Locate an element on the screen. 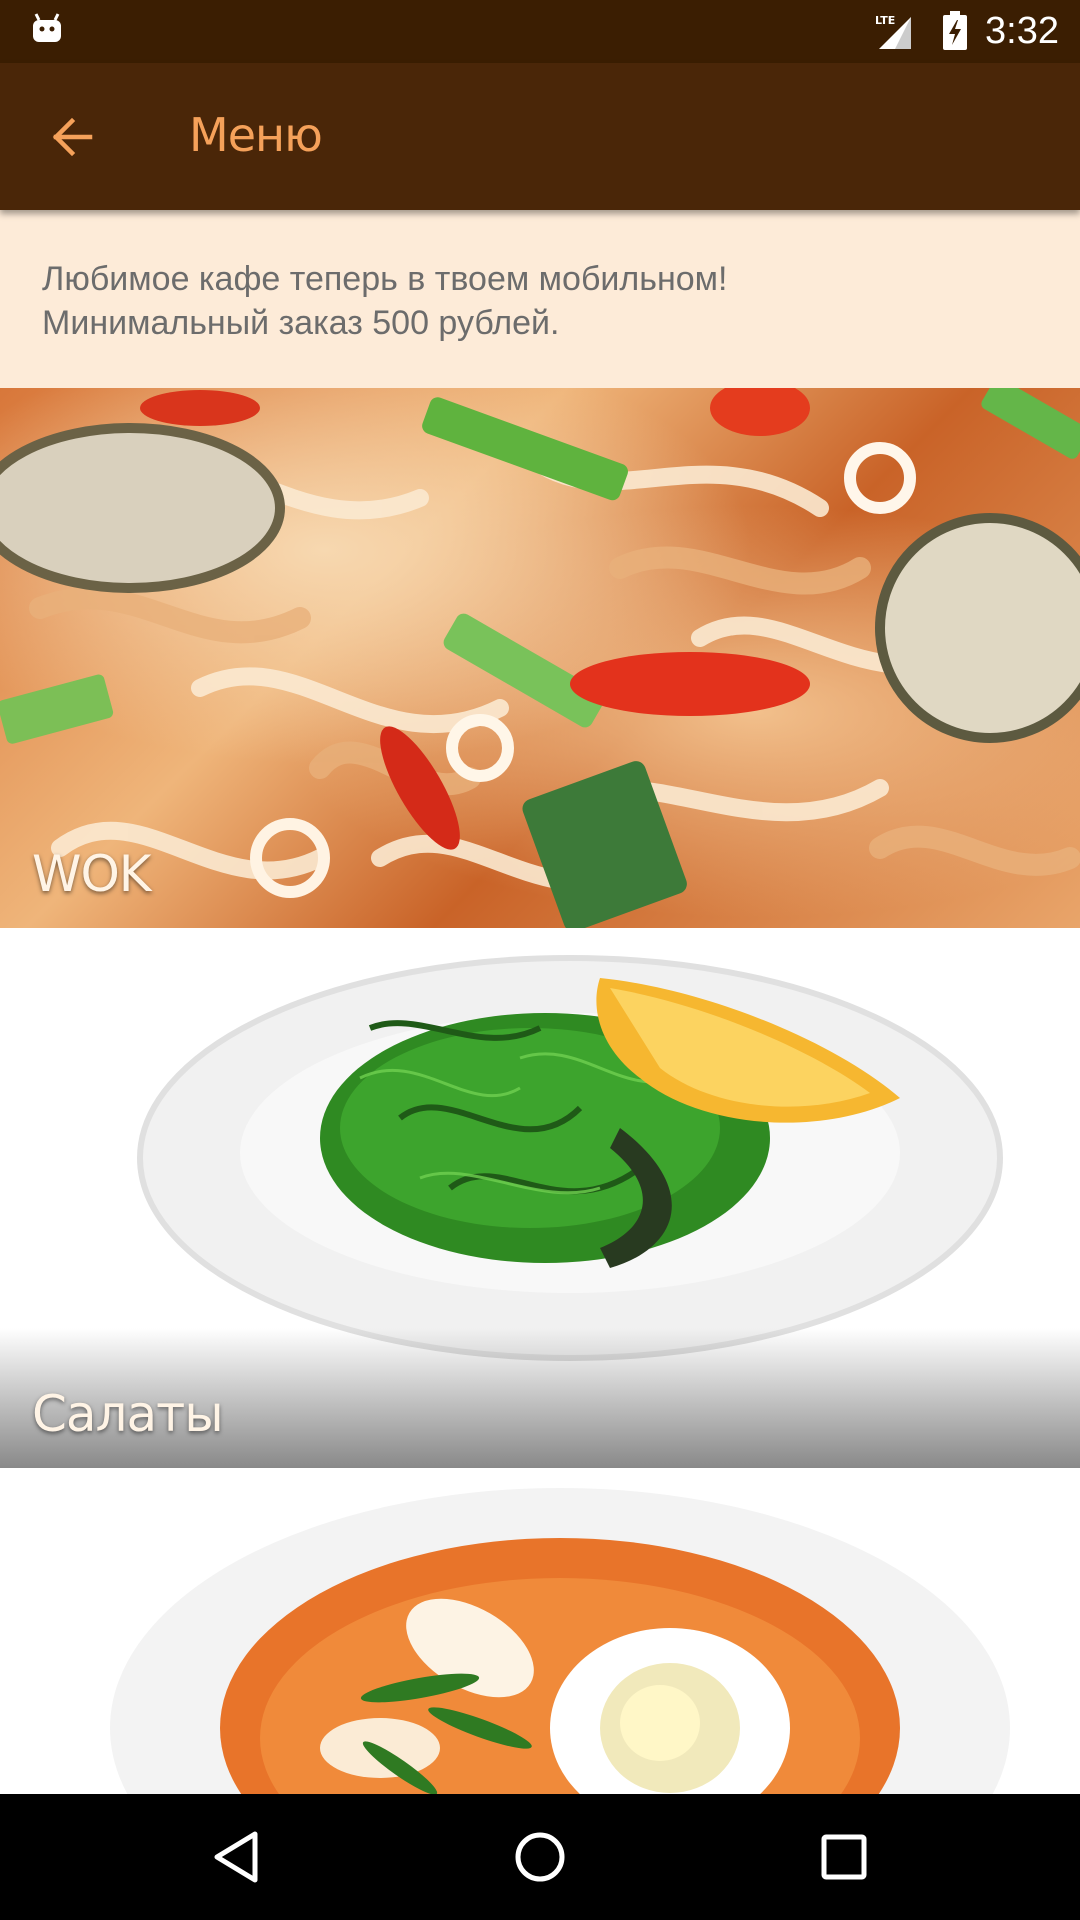  battery-charging-icon is located at coordinates (955, 30).